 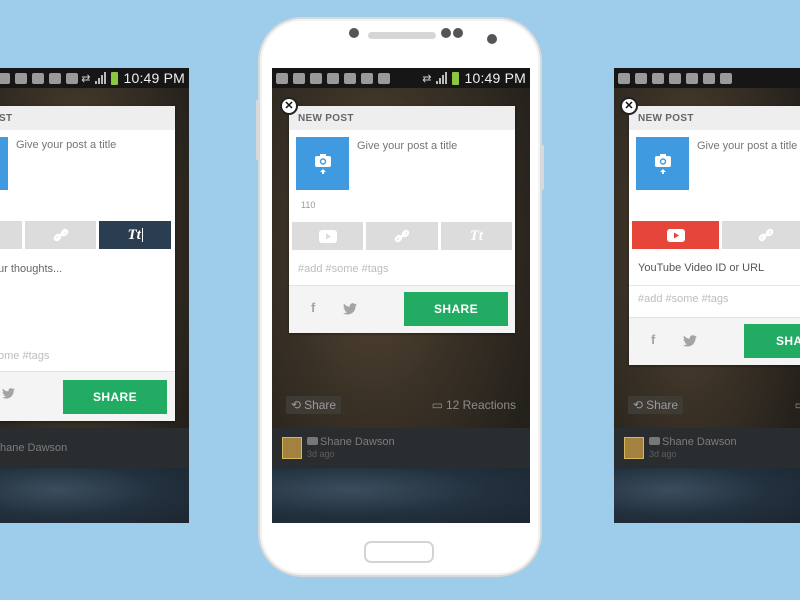 I want to click on divider, so click(x=714, y=285).